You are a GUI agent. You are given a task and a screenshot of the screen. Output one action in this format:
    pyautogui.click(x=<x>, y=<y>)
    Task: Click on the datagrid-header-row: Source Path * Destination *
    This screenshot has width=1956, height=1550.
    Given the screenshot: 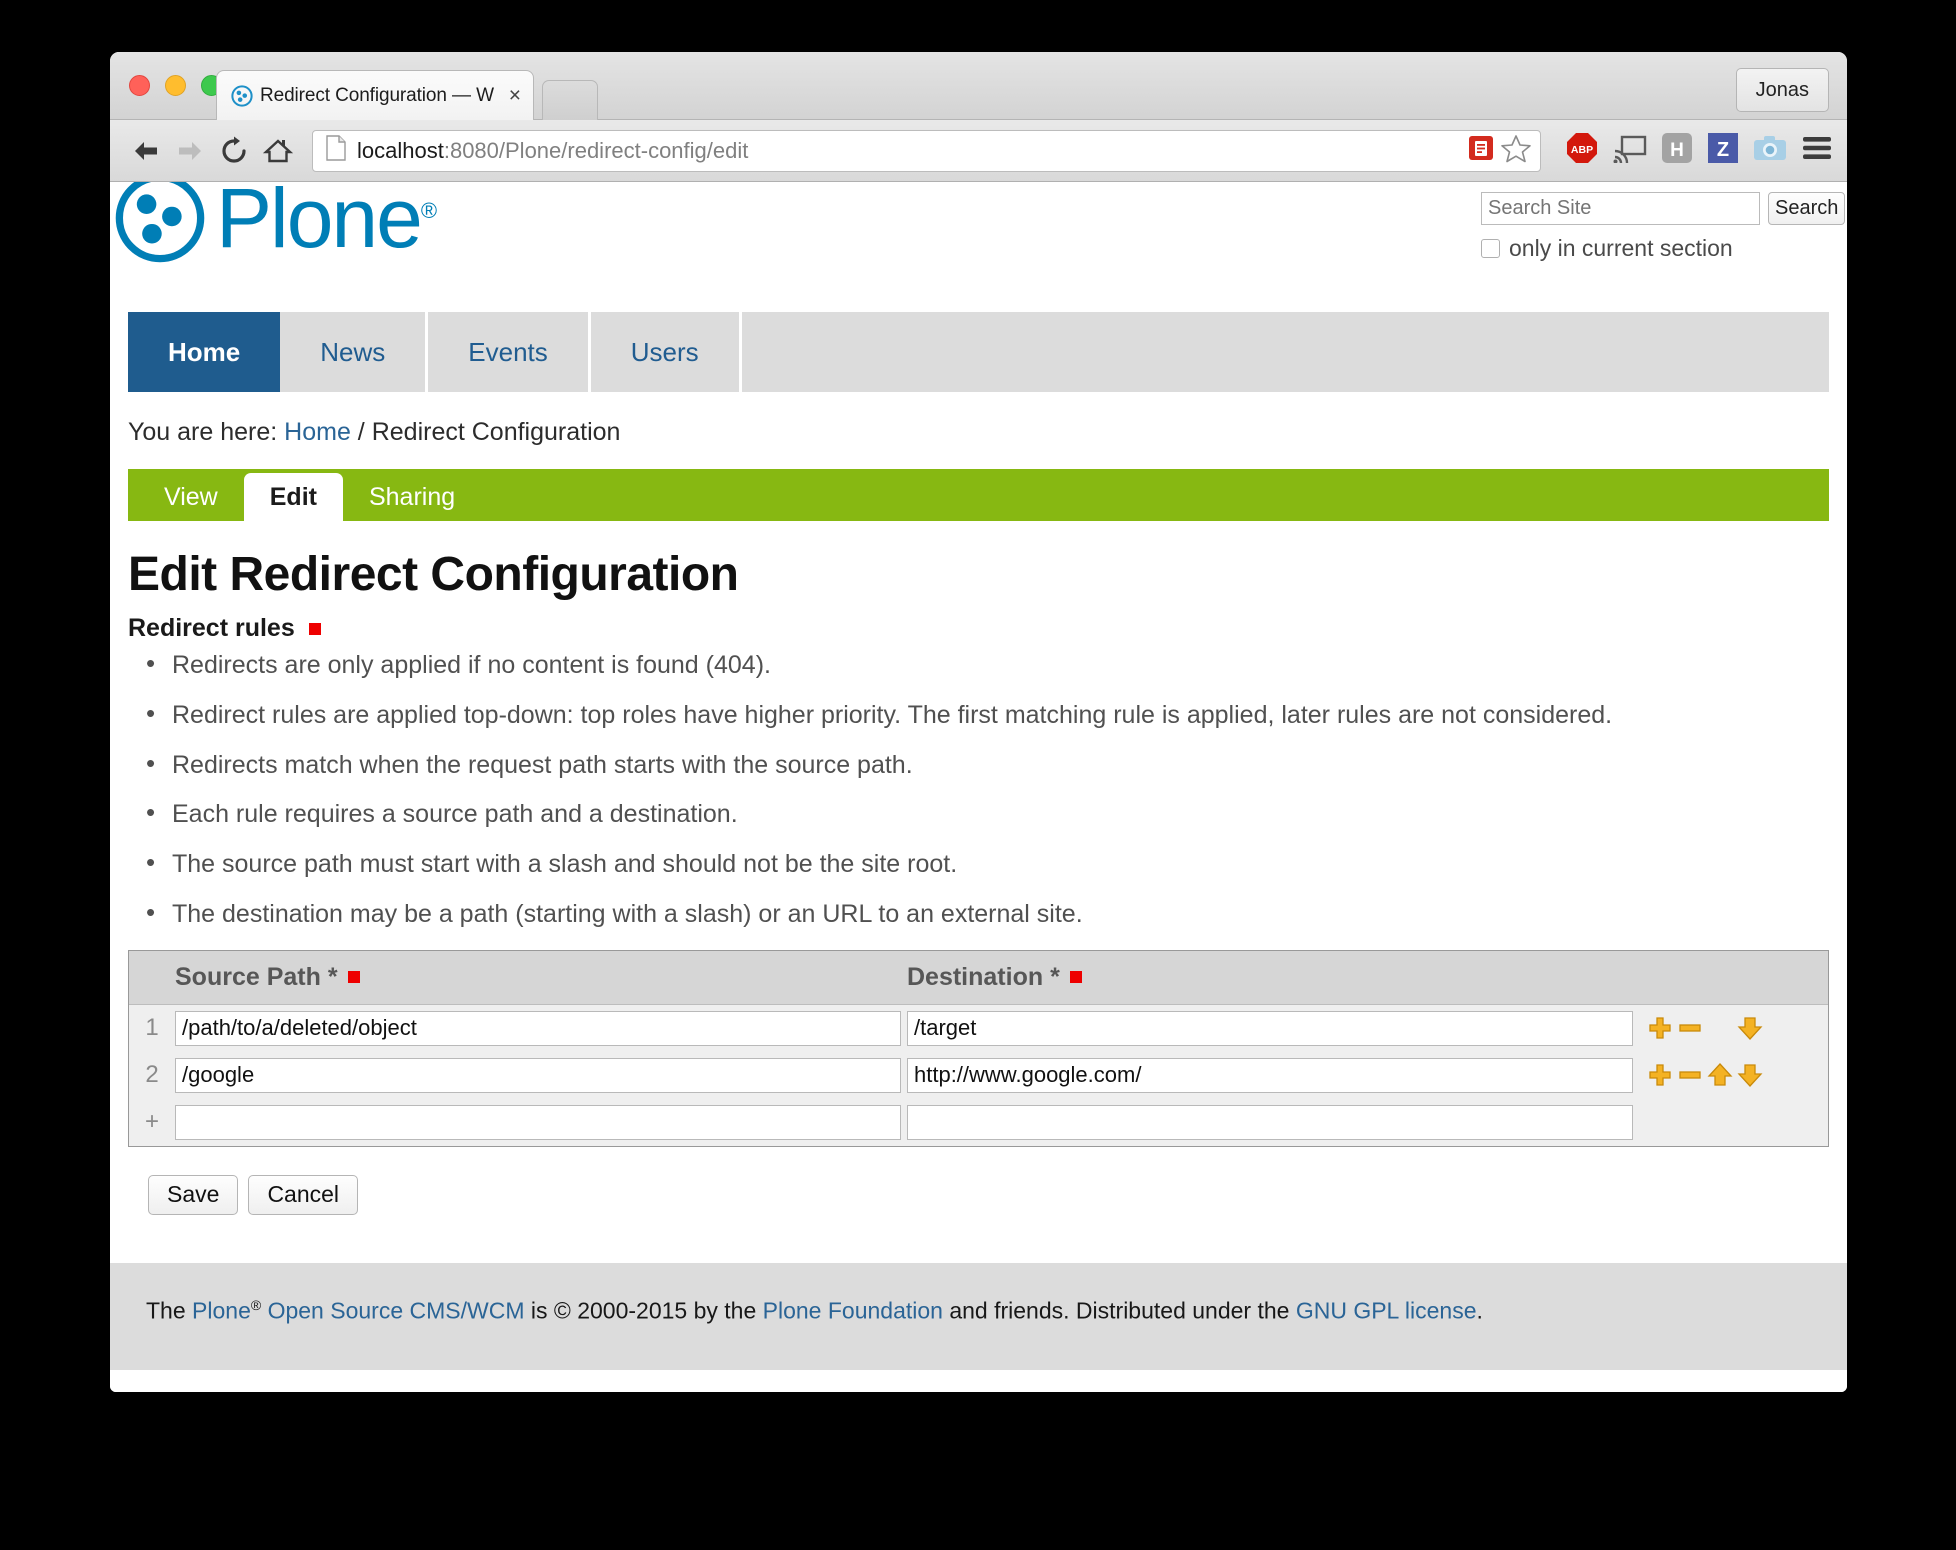 What is the action you would take?
    pyautogui.click(x=978, y=977)
    